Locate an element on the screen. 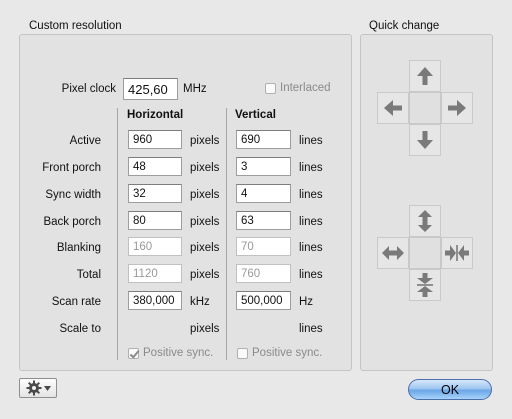  arrow-left-icon is located at coordinates (393, 108).